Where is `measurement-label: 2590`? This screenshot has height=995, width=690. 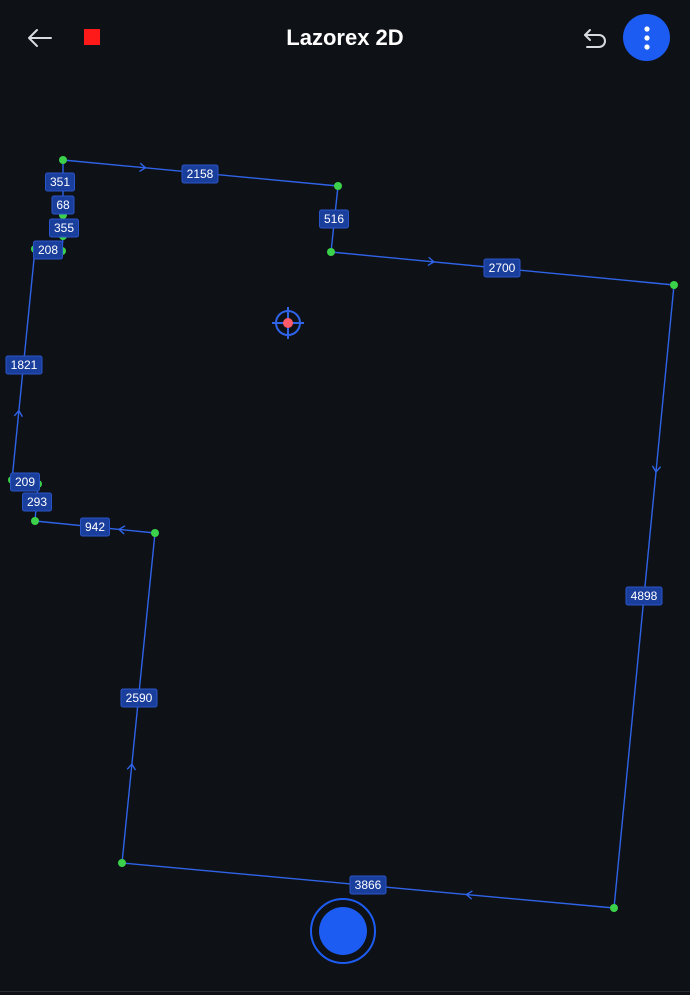 measurement-label: 2590 is located at coordinates (139, 698).